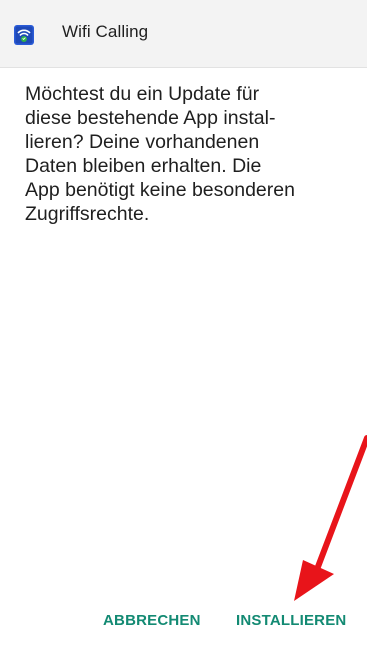 The width and height of the screenshot is (367, 648). What do you see at coordinates (152, 620) in the screenshot?
I see `cancel-button: ABBRECHEN` at bounding box center [152, 620].